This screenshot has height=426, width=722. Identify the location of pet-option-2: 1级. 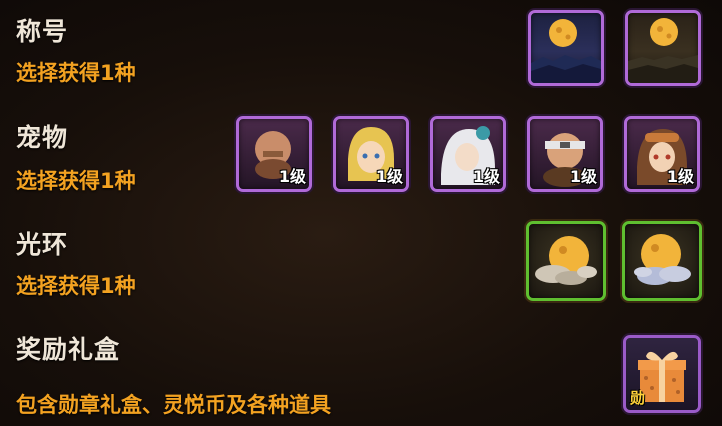
(371, 154).